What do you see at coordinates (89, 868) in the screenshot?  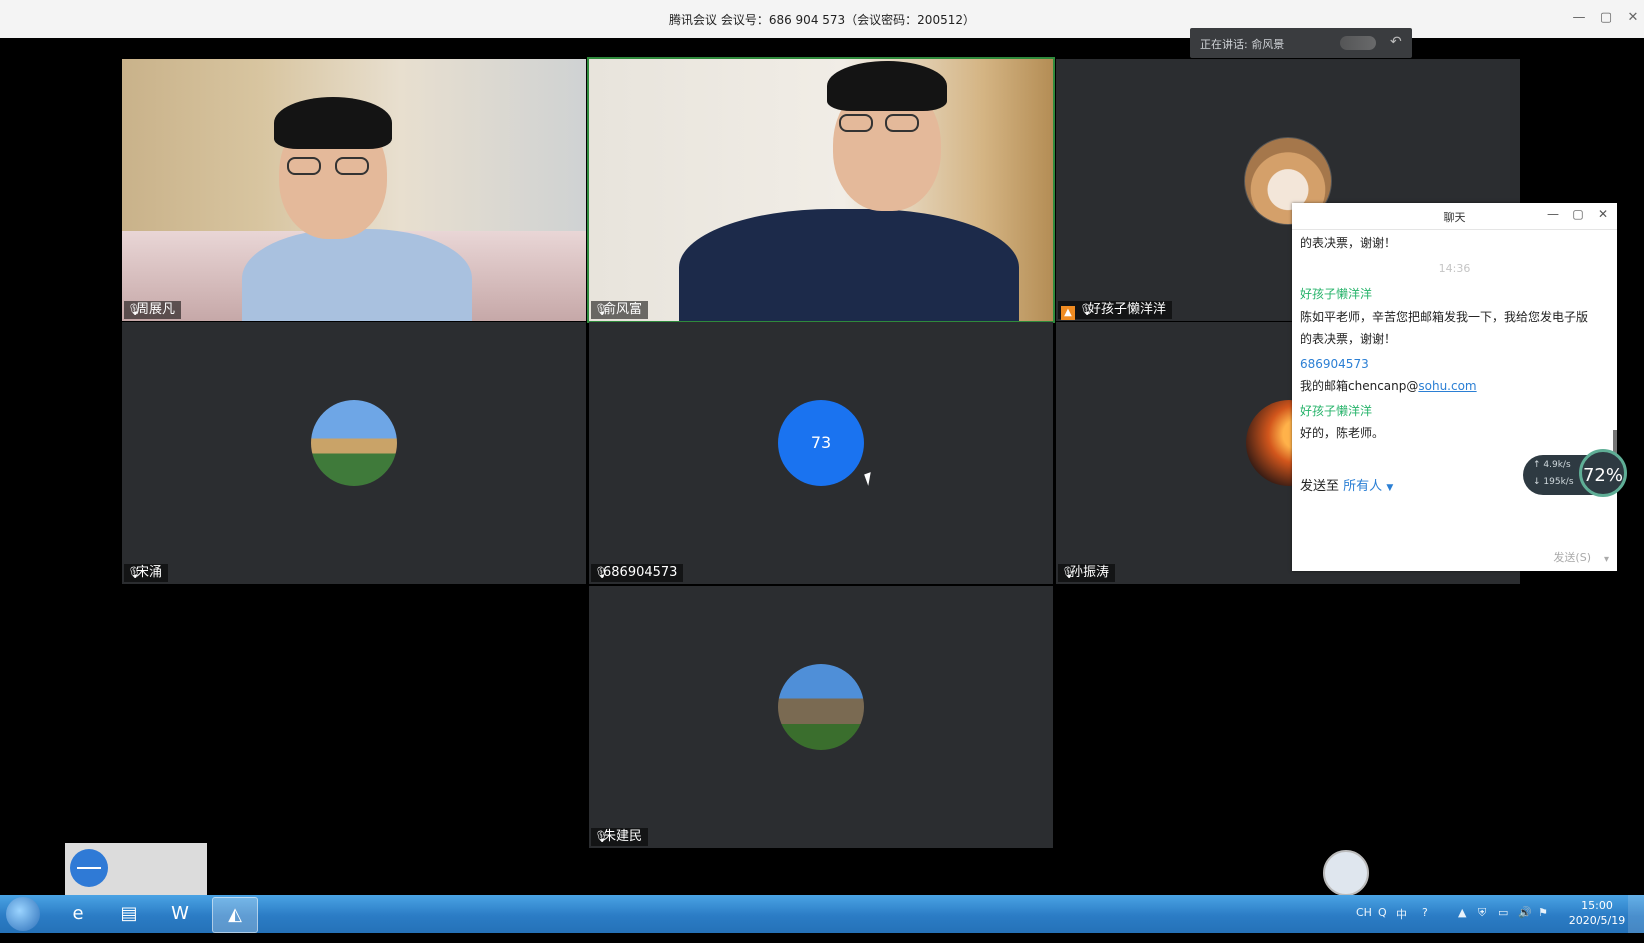 I see `meeting-logo-icon` at bounding box center [89, 868].